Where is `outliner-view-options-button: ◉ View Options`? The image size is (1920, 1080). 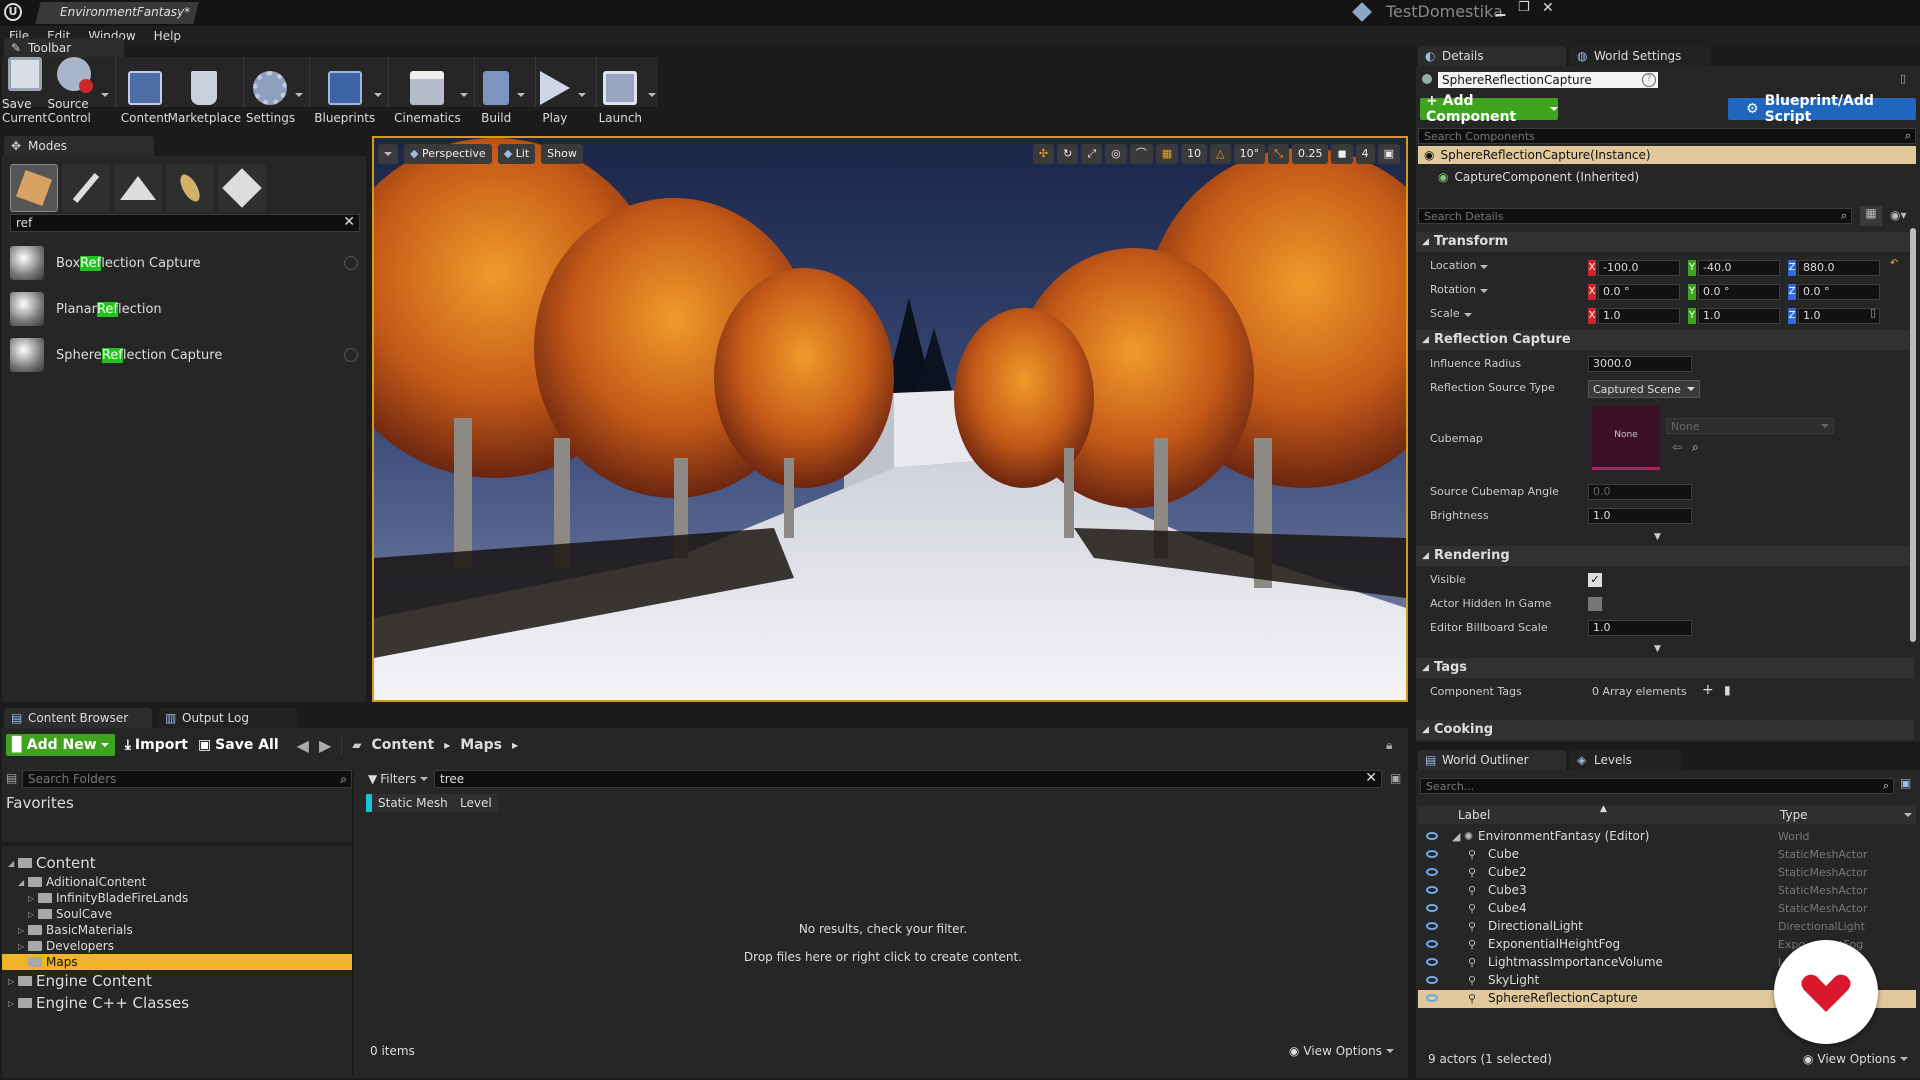 outliner-view-options-button: ◉ View Options is located at coordinates (1855, 1059).